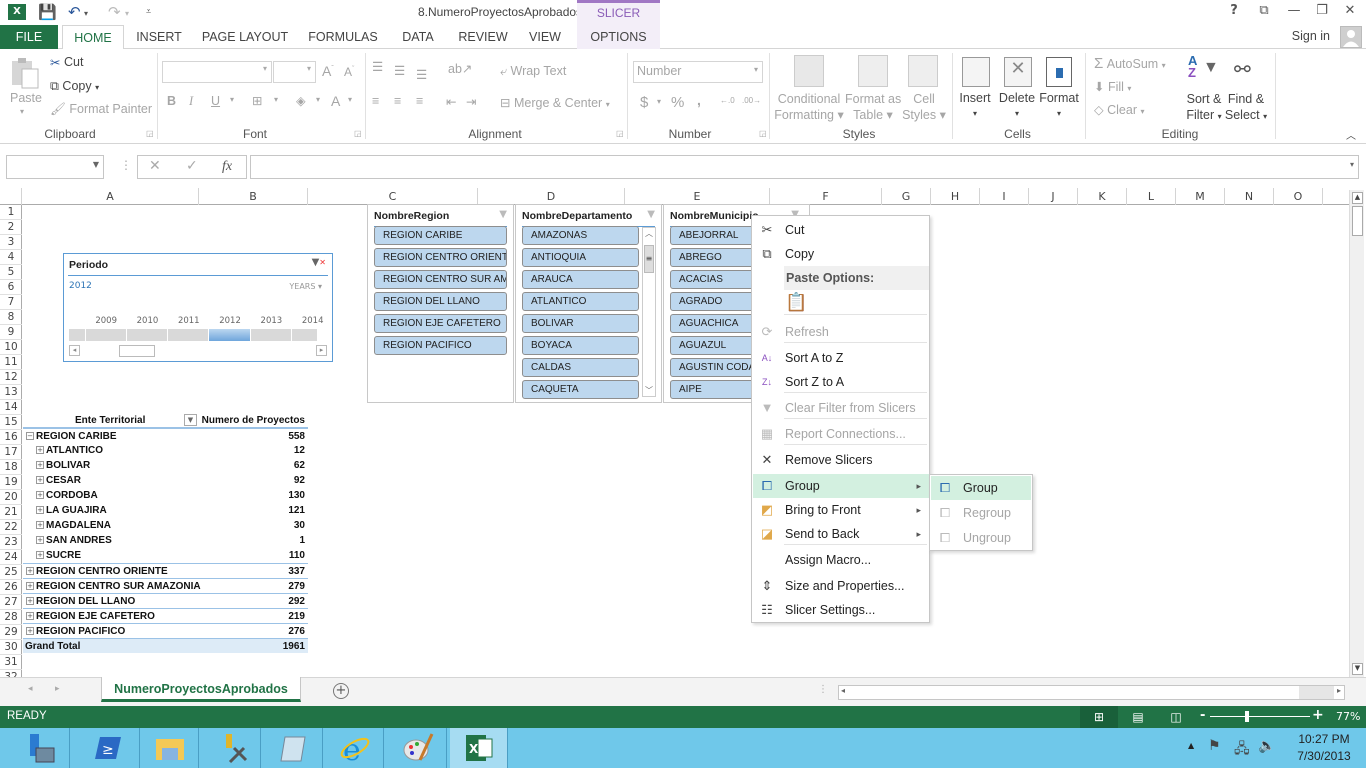 This screenshot has height=768, width=1366. What do you see at coordinates (697, 196) in the screenshot?
I see `column-header: E` at bounding box center [697, 196].